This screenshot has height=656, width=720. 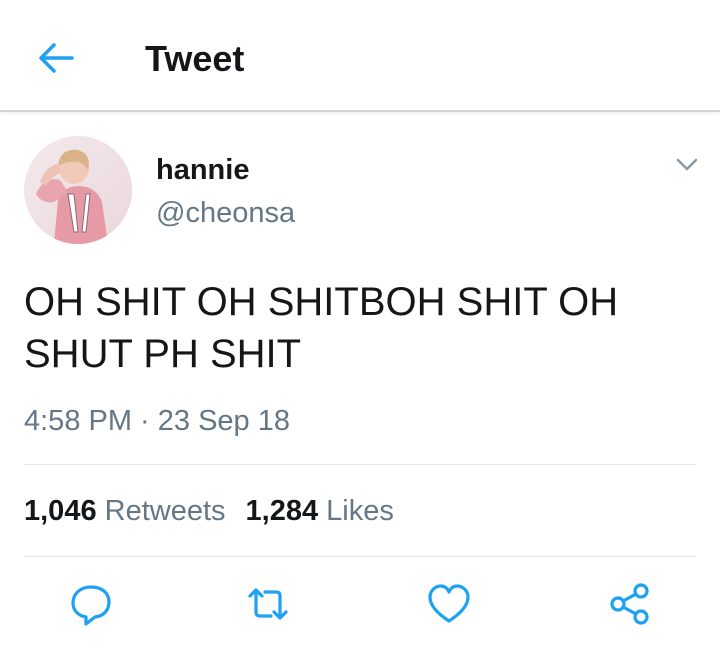 I want to click on user-handle: @cheonsa, so click(x=225, y=213).